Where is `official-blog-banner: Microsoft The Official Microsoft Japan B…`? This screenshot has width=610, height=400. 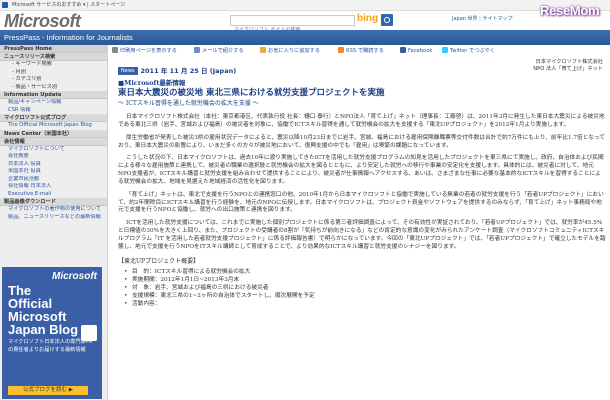 official-blog-banner: Microsoft The Official Microsoft Japan B… is located at coordinates (52, 333).